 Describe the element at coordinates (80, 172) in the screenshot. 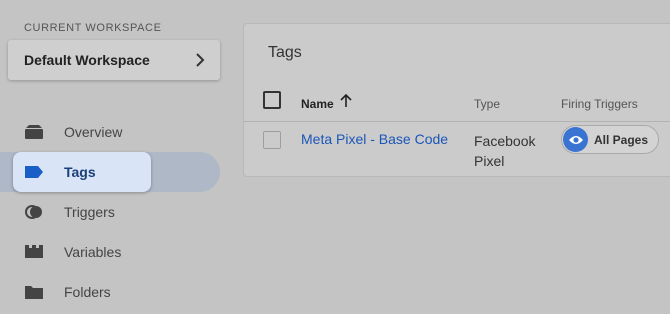

I see `sidebar-item-label: Tags` at that location.